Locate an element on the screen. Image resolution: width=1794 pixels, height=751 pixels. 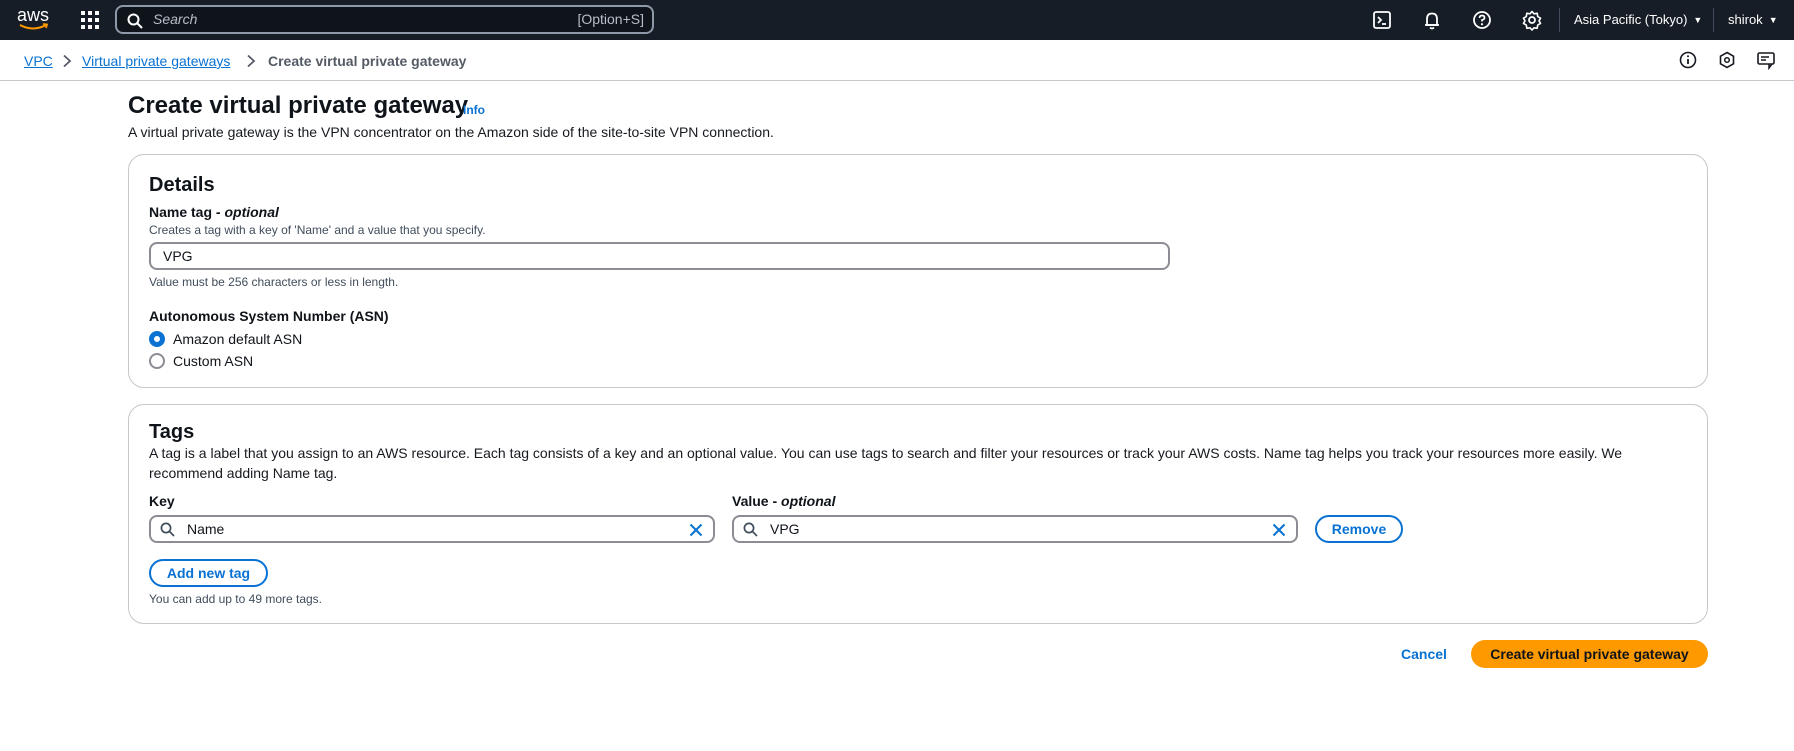
account-name: shirok is located at coordinates (1745, 19).